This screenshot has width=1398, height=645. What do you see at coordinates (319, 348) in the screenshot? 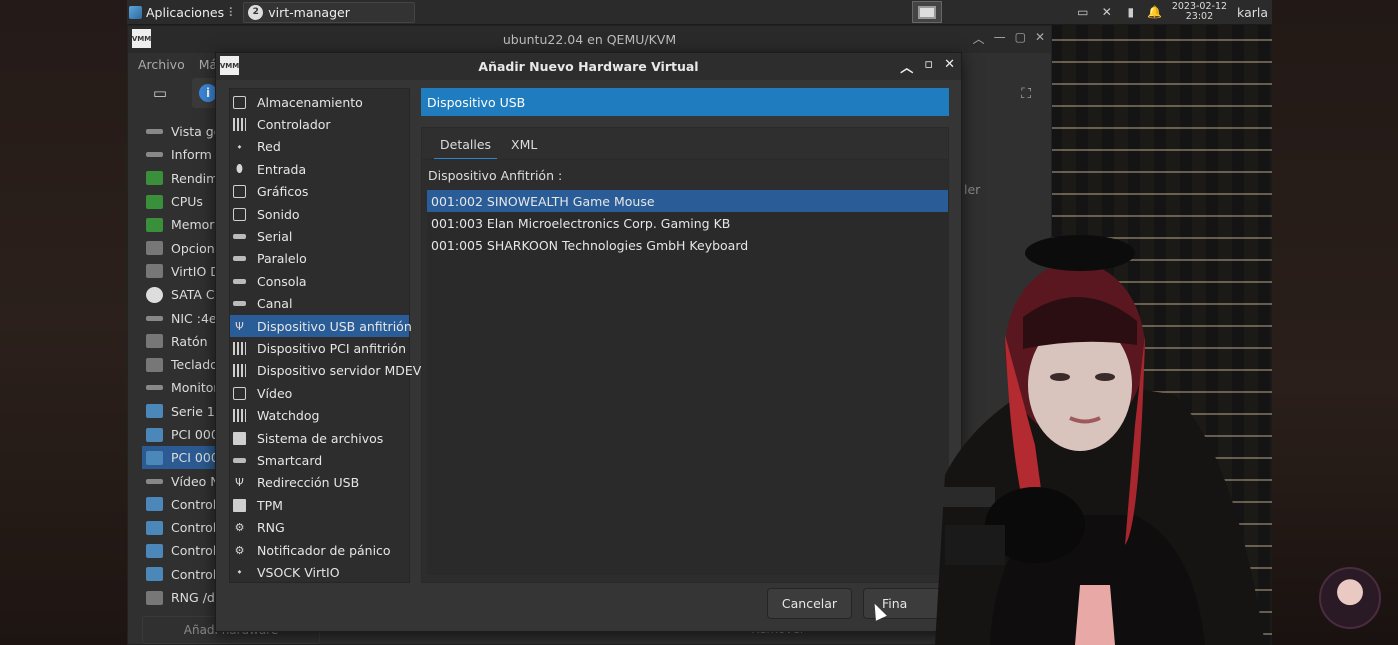
I see `category-item: Dispositivo PCI anfitrión` at bounding box center [319, 348].